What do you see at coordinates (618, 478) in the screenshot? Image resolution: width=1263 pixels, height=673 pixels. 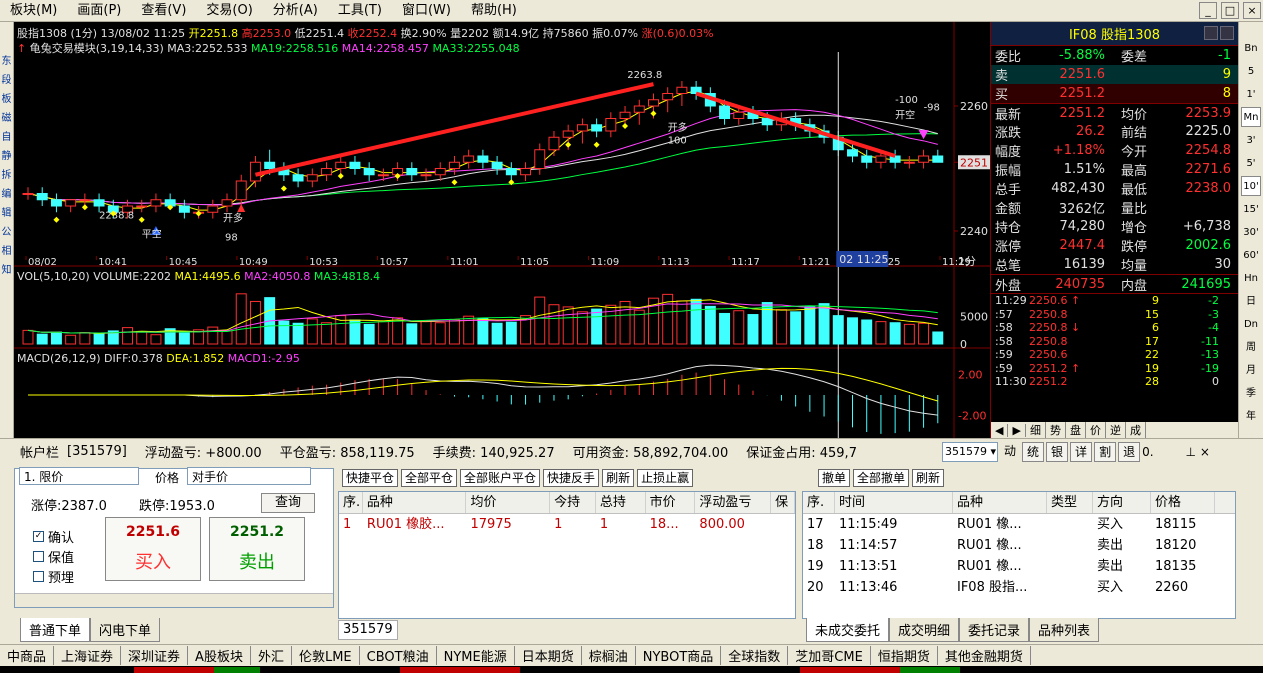 I see `refresh-positions-button: 刷新` at bounding box center [618, 478].